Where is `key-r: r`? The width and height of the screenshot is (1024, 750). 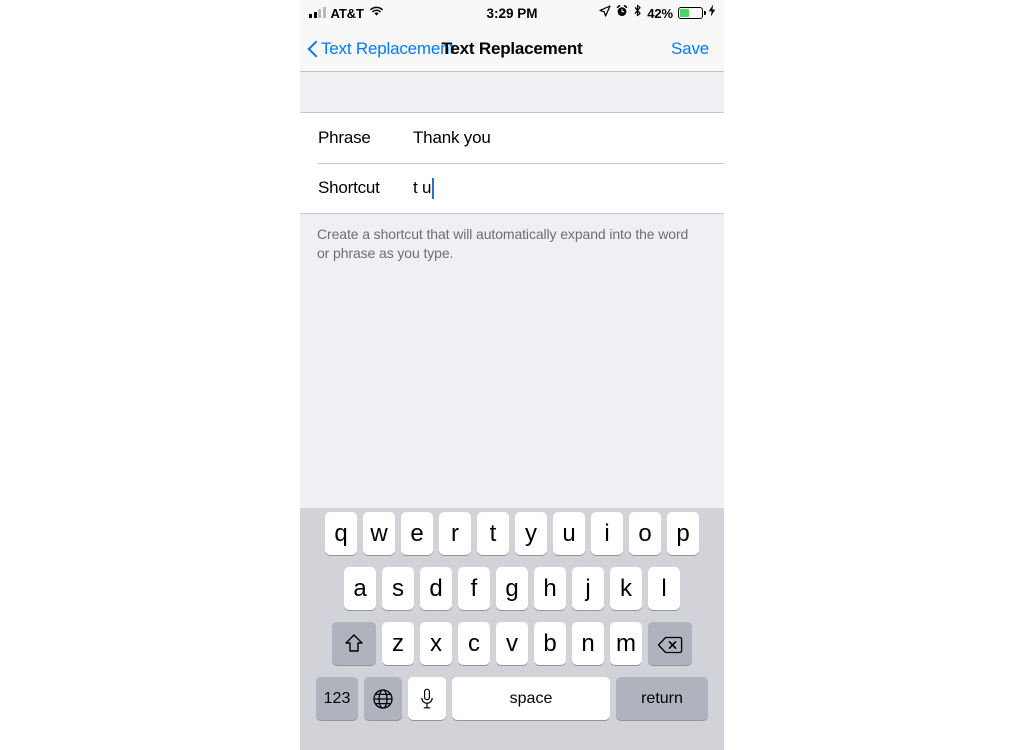 key-r: r is located at coordinates (455, 533).